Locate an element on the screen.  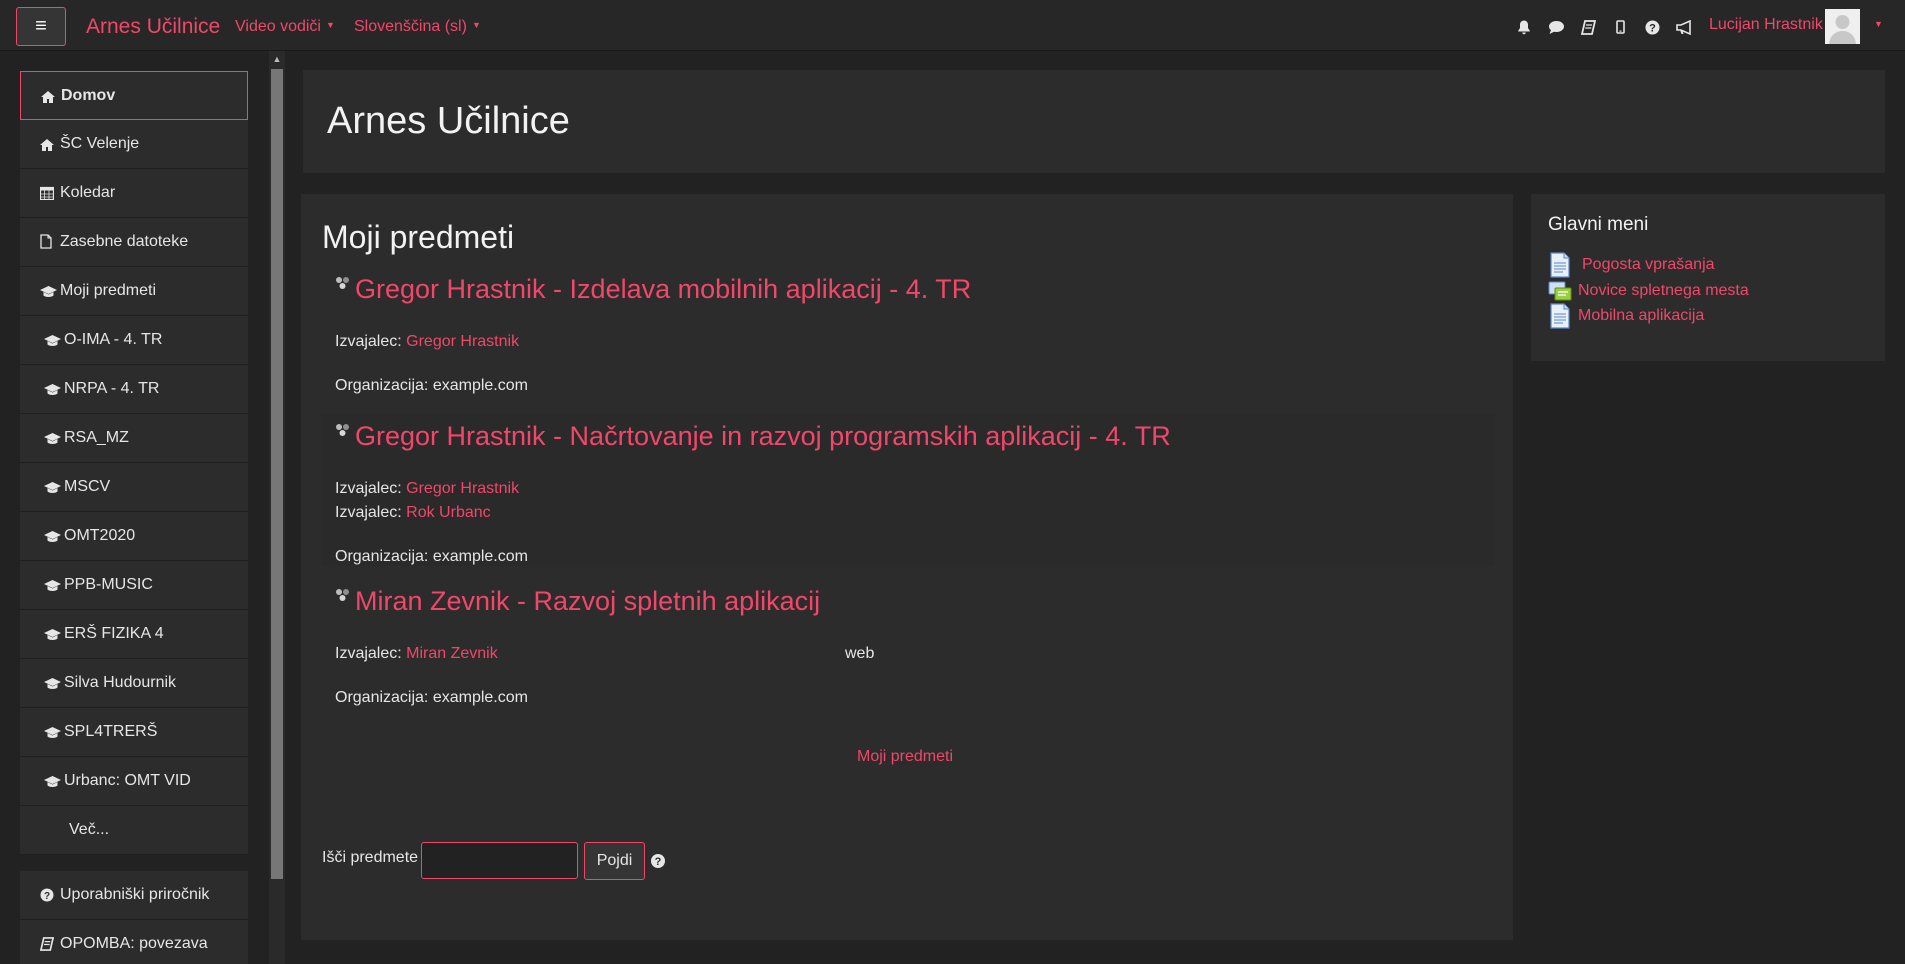
sidebar-course-item: Urbanc: OMT VID is located at coordinates (134, 781).